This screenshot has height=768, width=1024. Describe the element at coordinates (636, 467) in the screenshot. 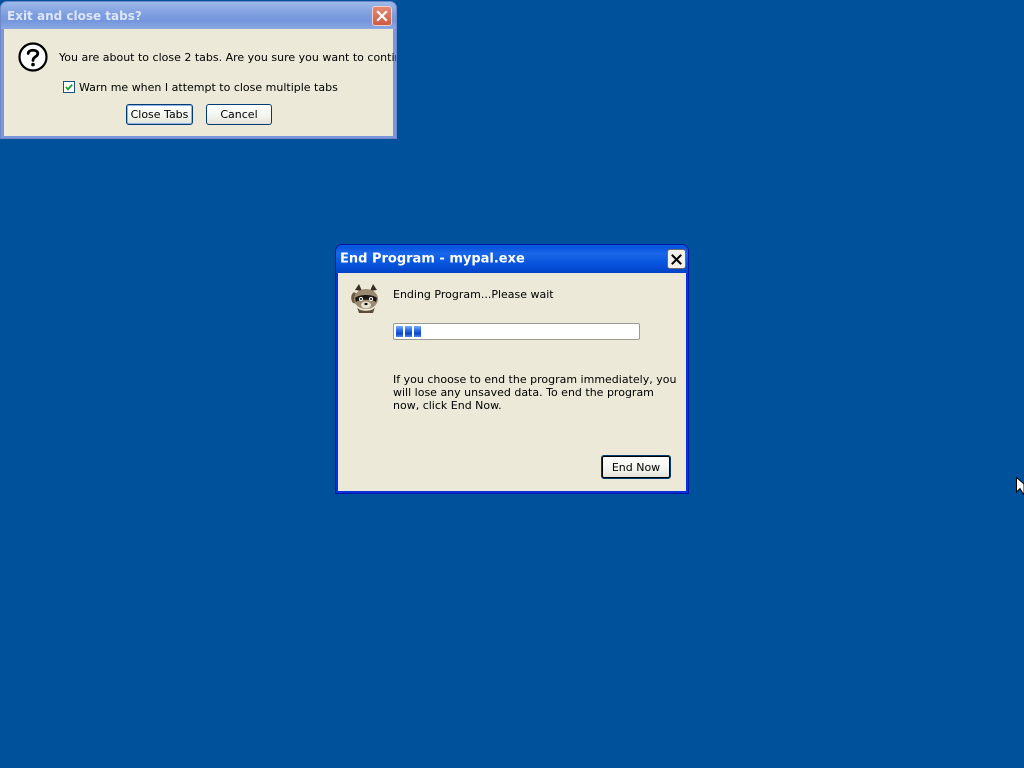

I see `end-now-button: End Now` at that location.